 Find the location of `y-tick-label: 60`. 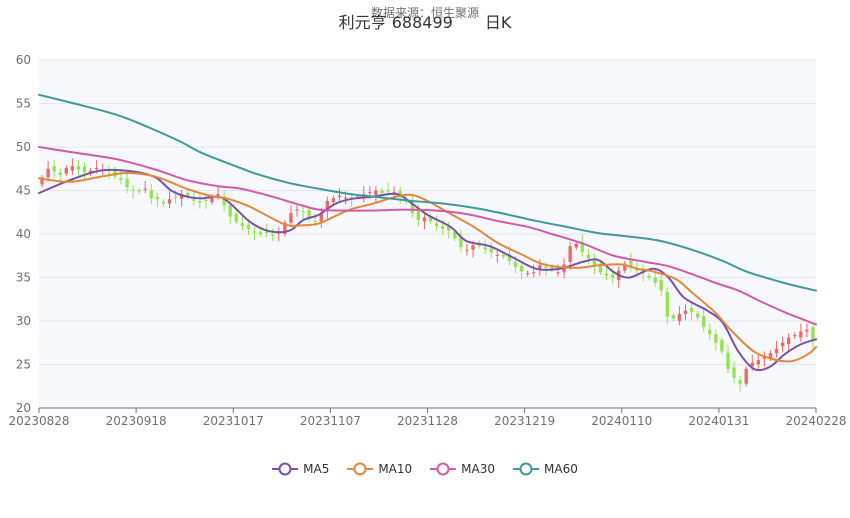

y-tick-label: 60 is located at coordinates (23, 60).